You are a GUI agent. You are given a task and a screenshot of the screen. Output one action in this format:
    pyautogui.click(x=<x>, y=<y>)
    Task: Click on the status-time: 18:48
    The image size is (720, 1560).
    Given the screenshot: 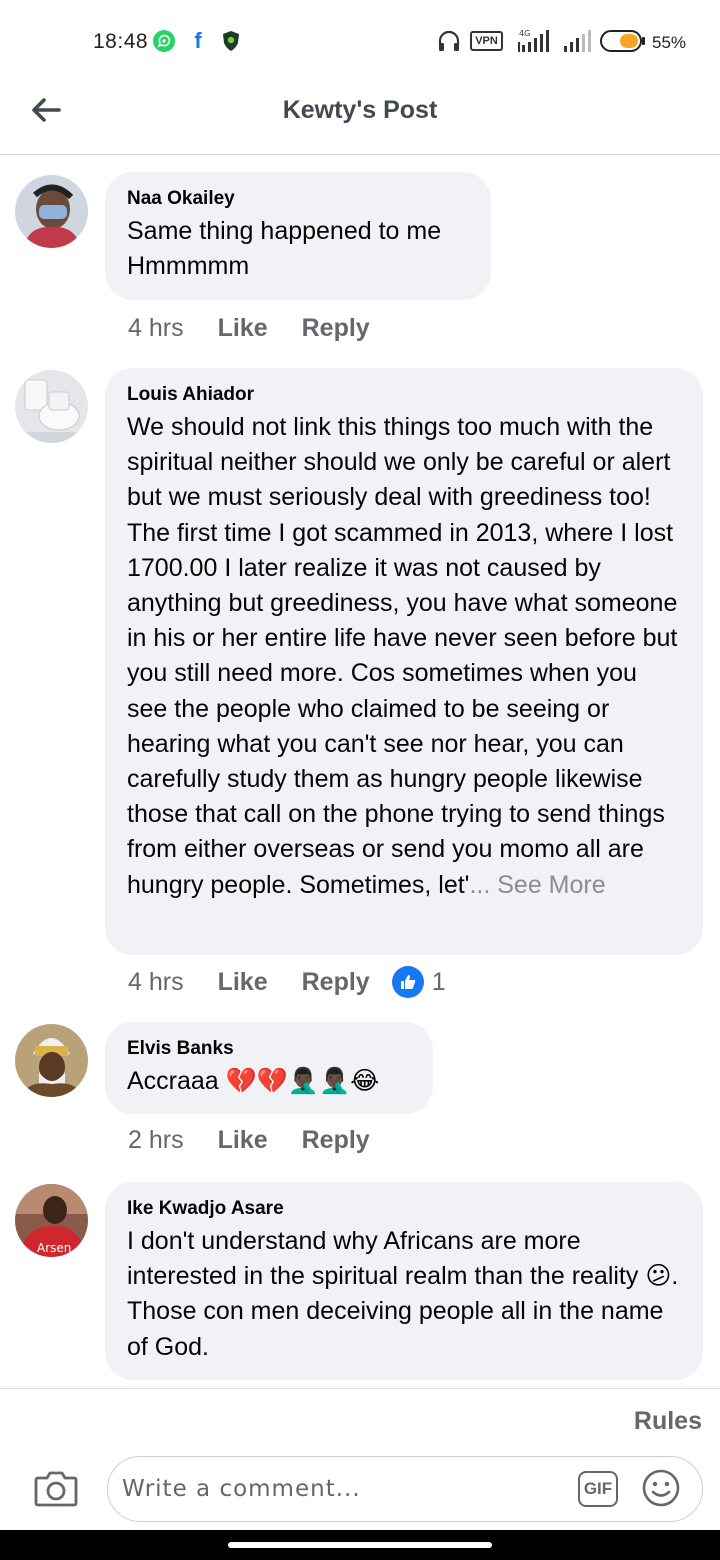 What is the action you would take?
    pyautogui.click(x=121, y=41)
    